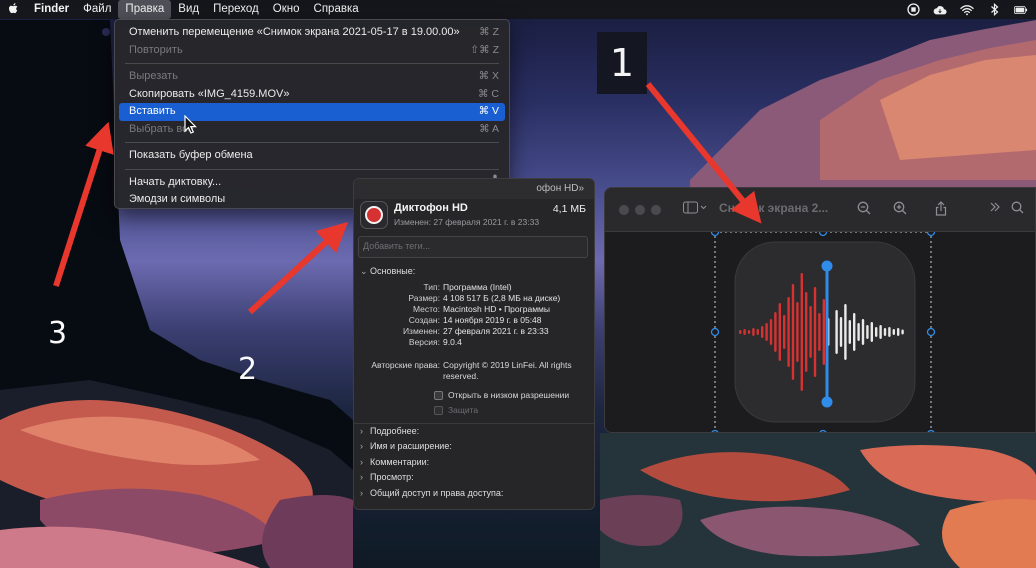 The height and width of the screenshot is (568, 1036). I want to click on menu-finder: Finder, so click(55, 9).